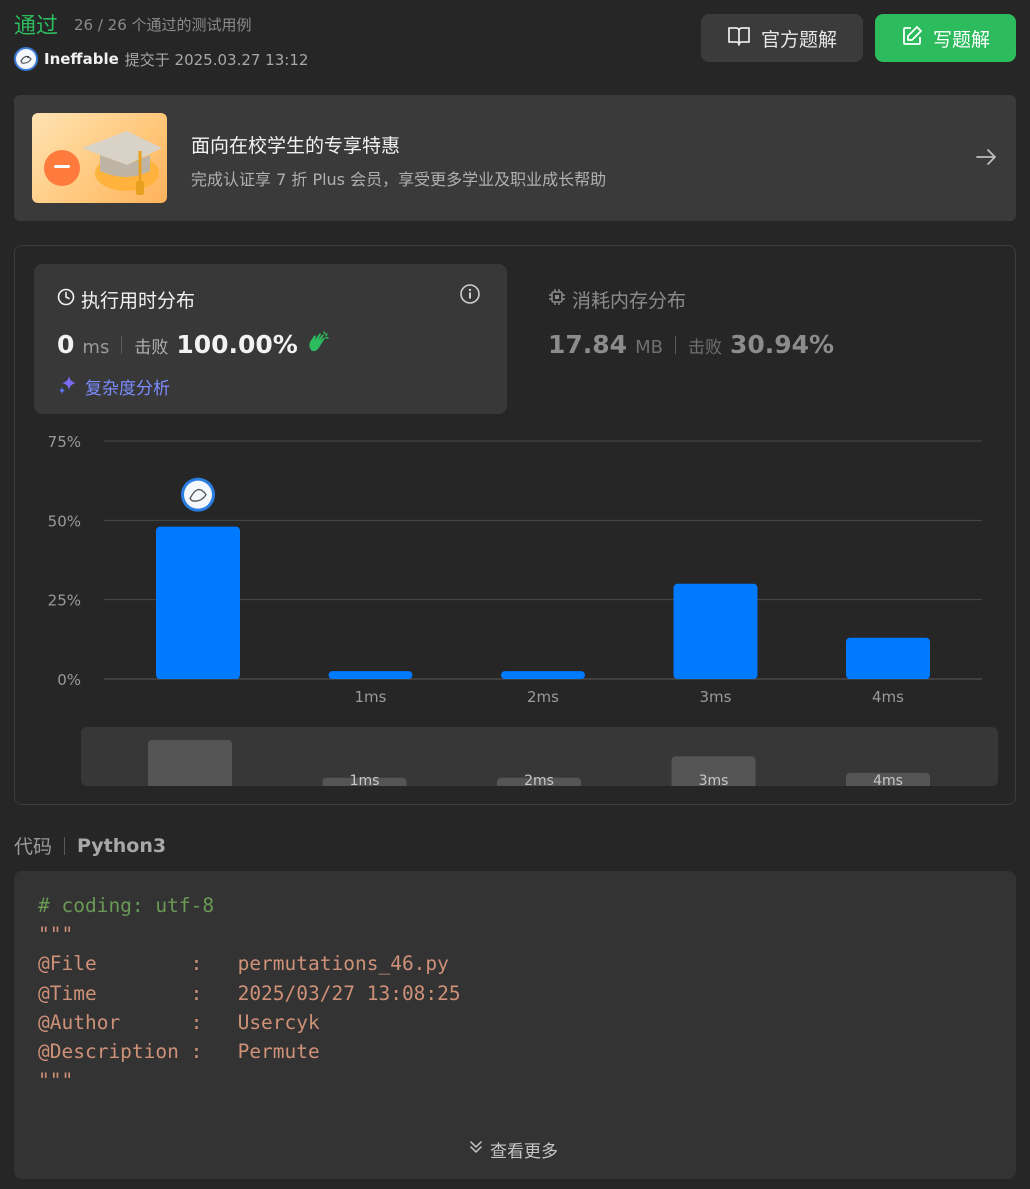 The height and width of the screenshot is (1189, 1030). I want to click on promo-title: 面向在校学生的专享特惠, so click(296, 146).